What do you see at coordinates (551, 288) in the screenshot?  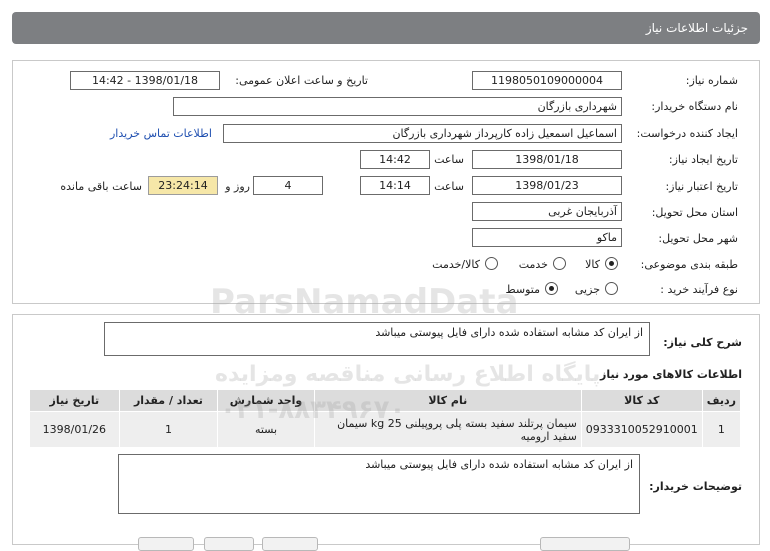 I see `process-medium-radio` at bounding box center [551, 288].